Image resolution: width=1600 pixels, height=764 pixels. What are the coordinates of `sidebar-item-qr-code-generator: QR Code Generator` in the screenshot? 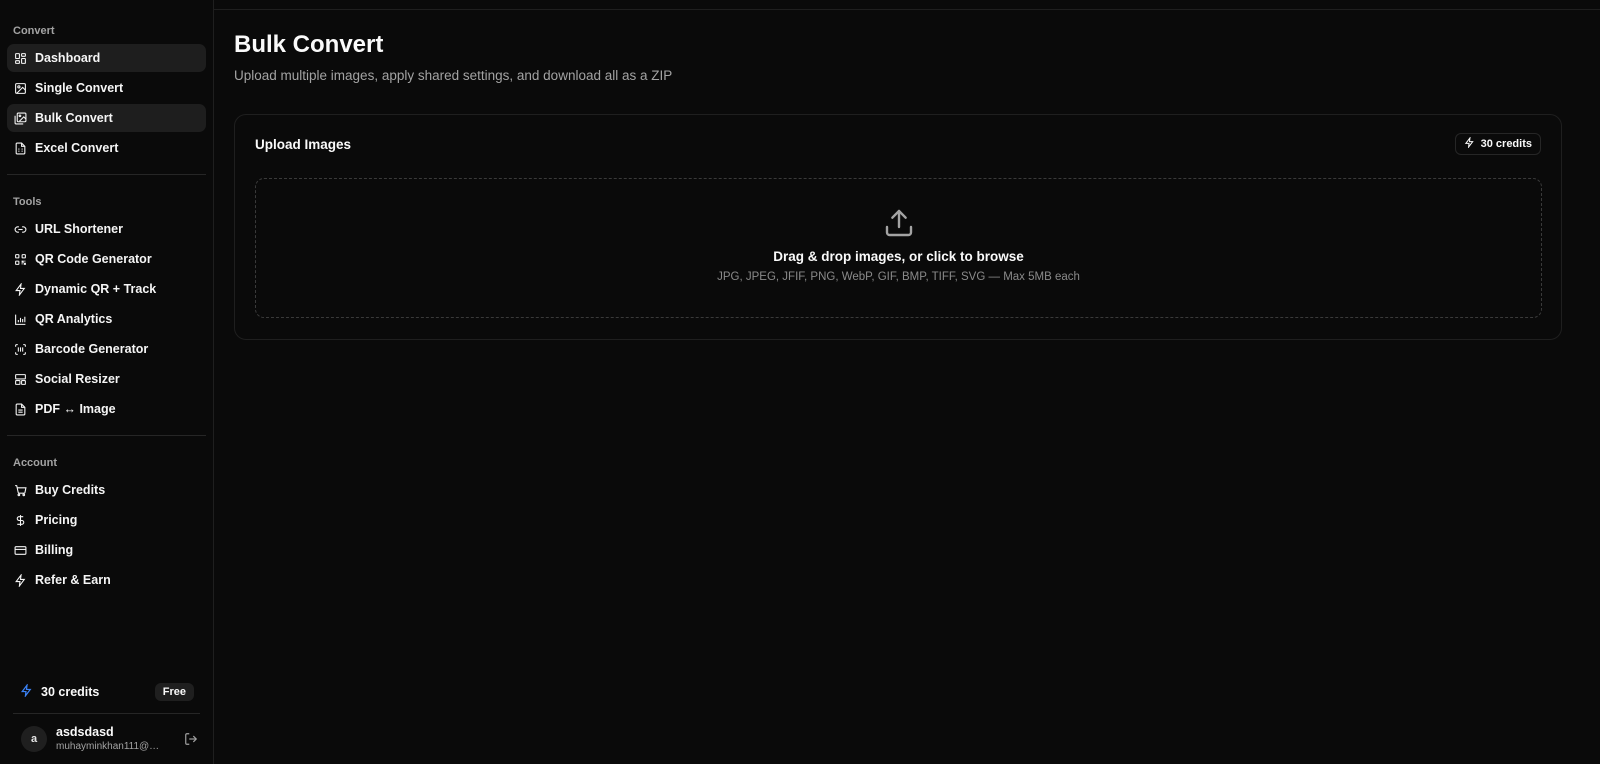 It's located at (106, 259).